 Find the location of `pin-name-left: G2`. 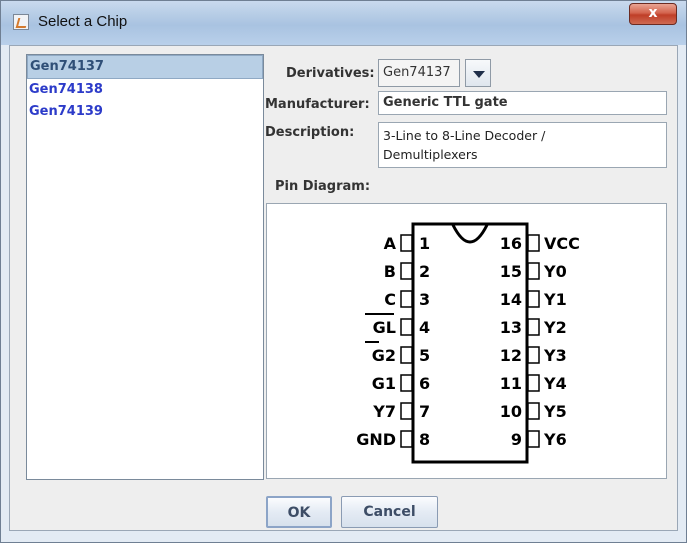

pin-name-left: G2 is located at coordinates (384, 355).